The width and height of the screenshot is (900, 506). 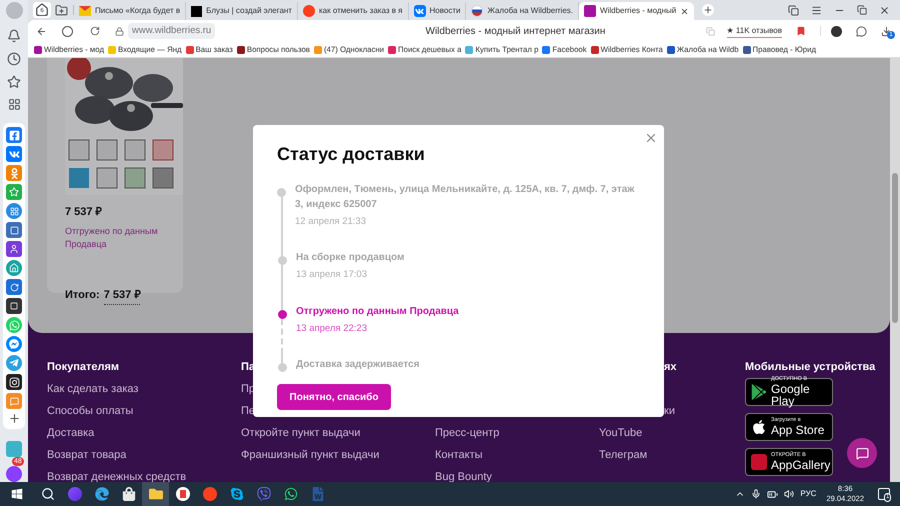 What do you see at coordinates (14, 287) in the screenshot?
I see `refresh-app-icon` at bounding box center [14, 287].